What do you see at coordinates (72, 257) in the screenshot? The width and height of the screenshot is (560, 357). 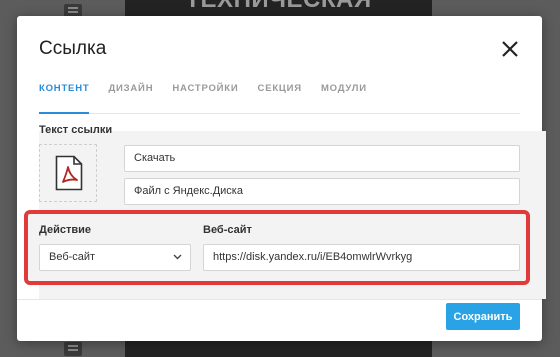 I see `action-select-value: Веб-сайт` at bounding box center [72, 257].